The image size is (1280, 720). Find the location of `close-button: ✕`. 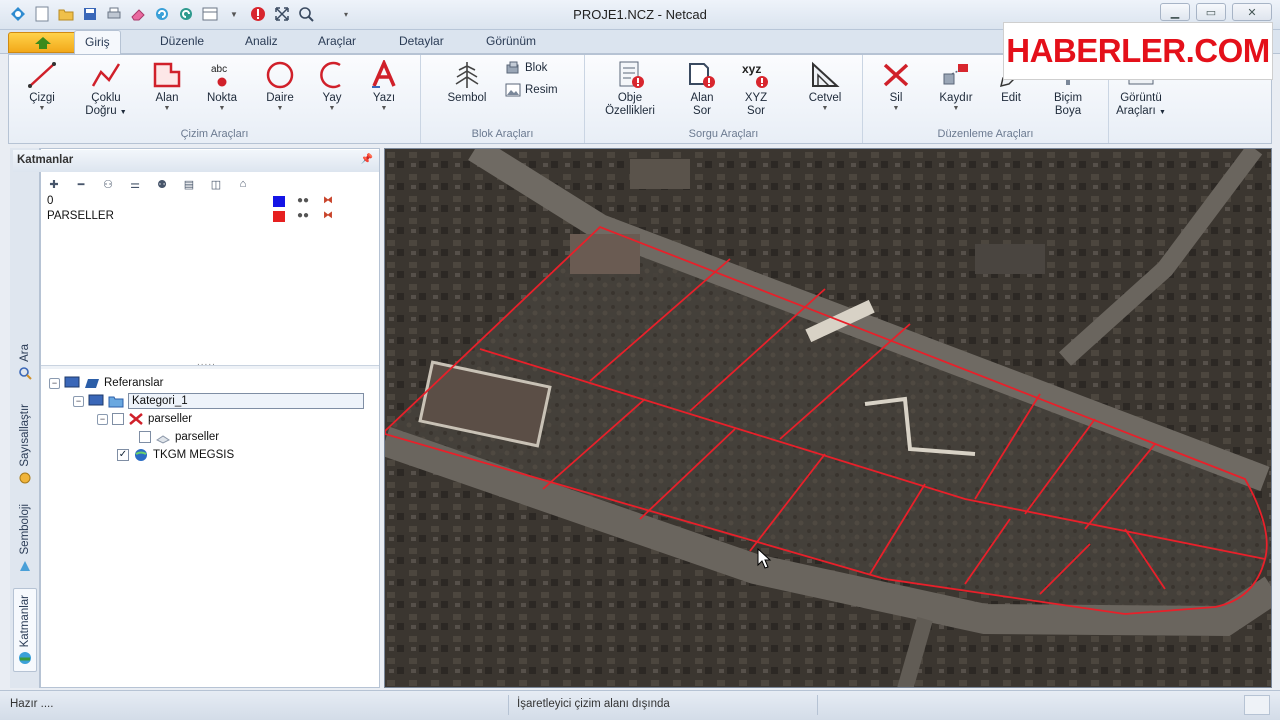

close-button: ✕ is located at coordinates (1252, 12).